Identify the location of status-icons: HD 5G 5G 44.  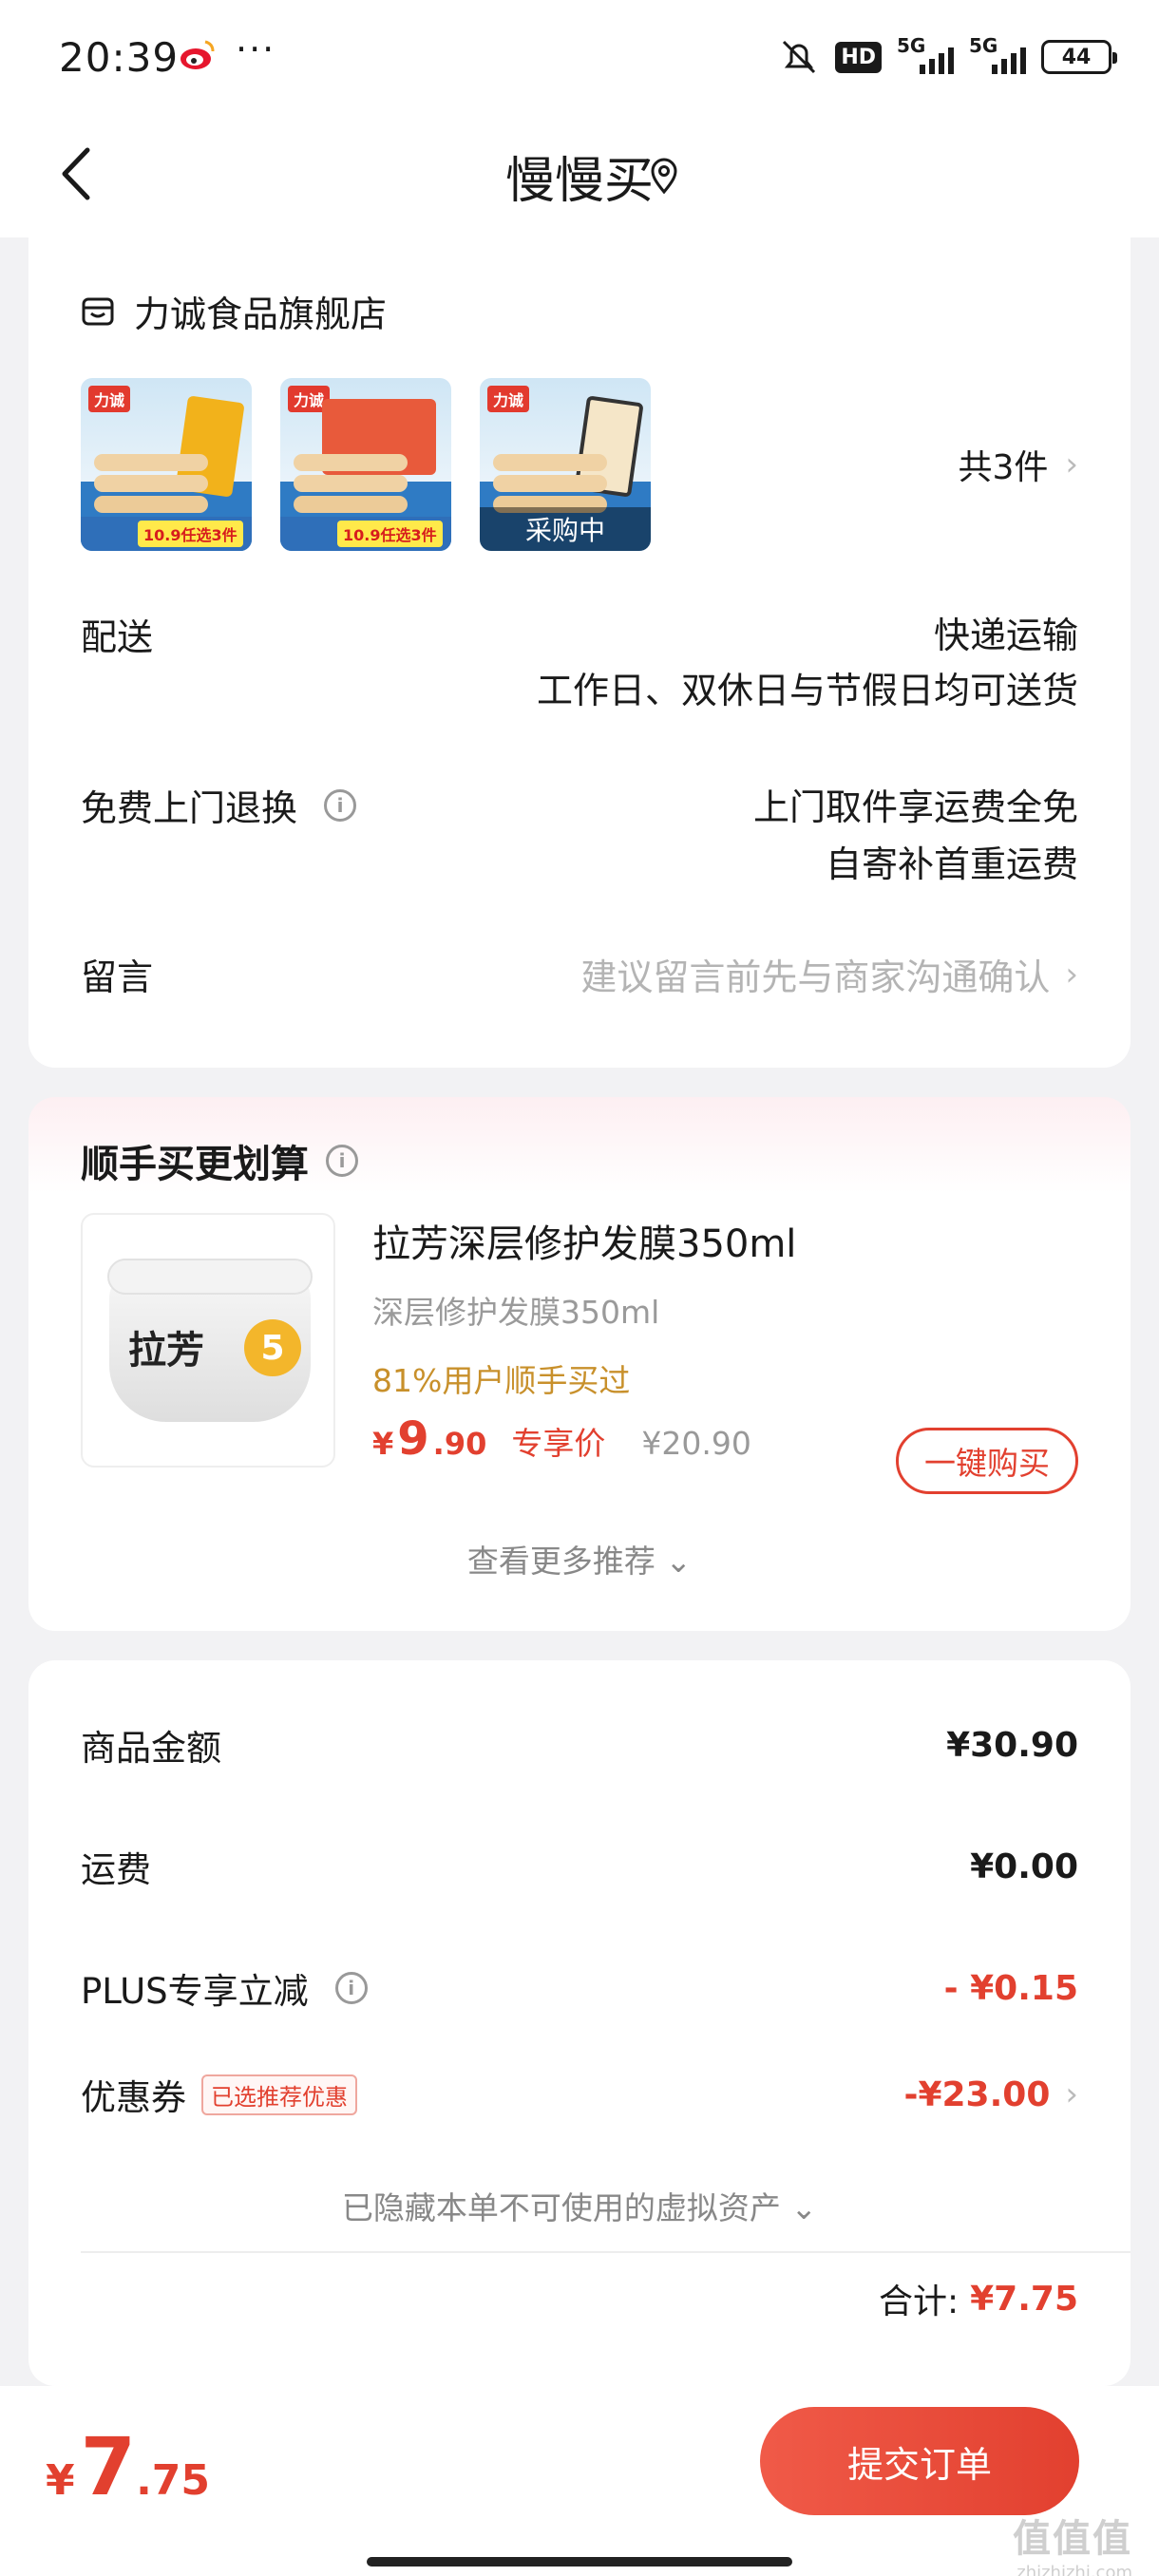
(947, 56).